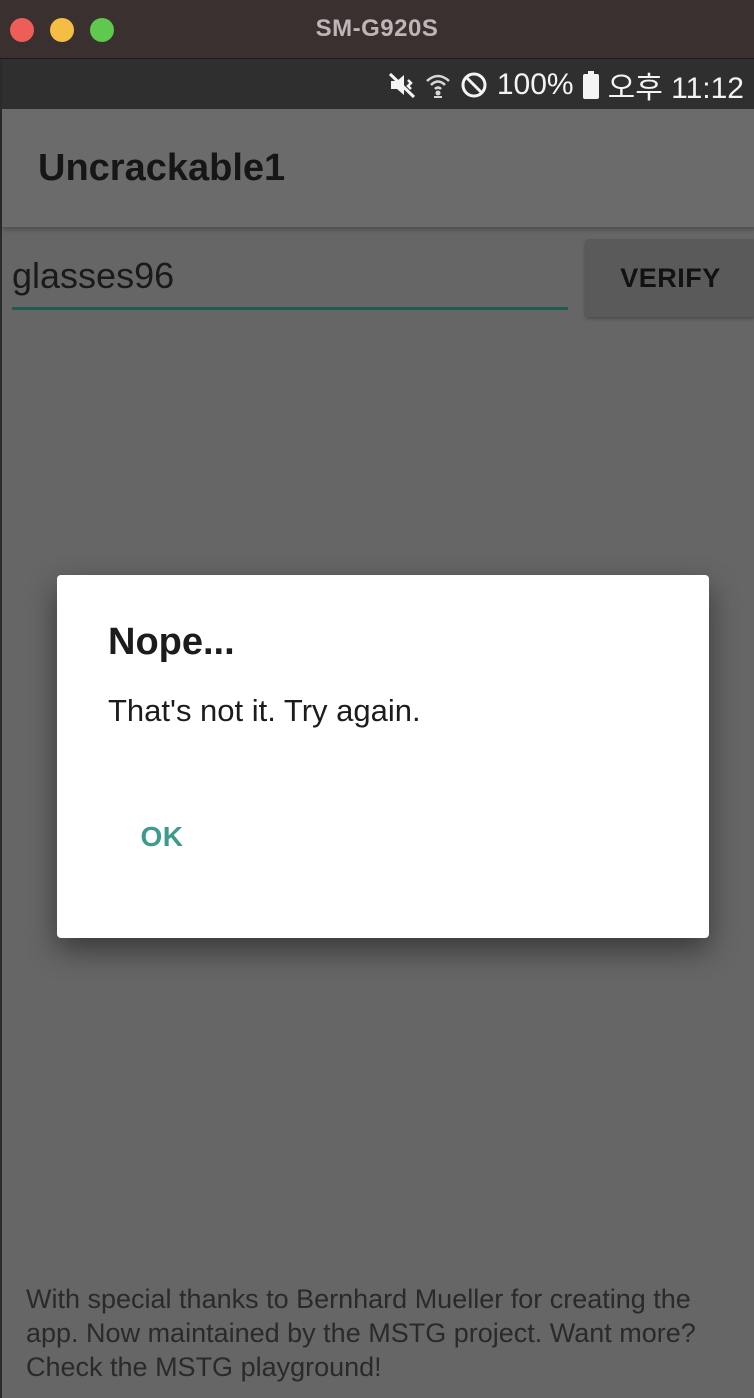 The height and width of the screenshot is (1398, 754). I want to click on dialog-message: That's not it. Try again., so click(264, 710).